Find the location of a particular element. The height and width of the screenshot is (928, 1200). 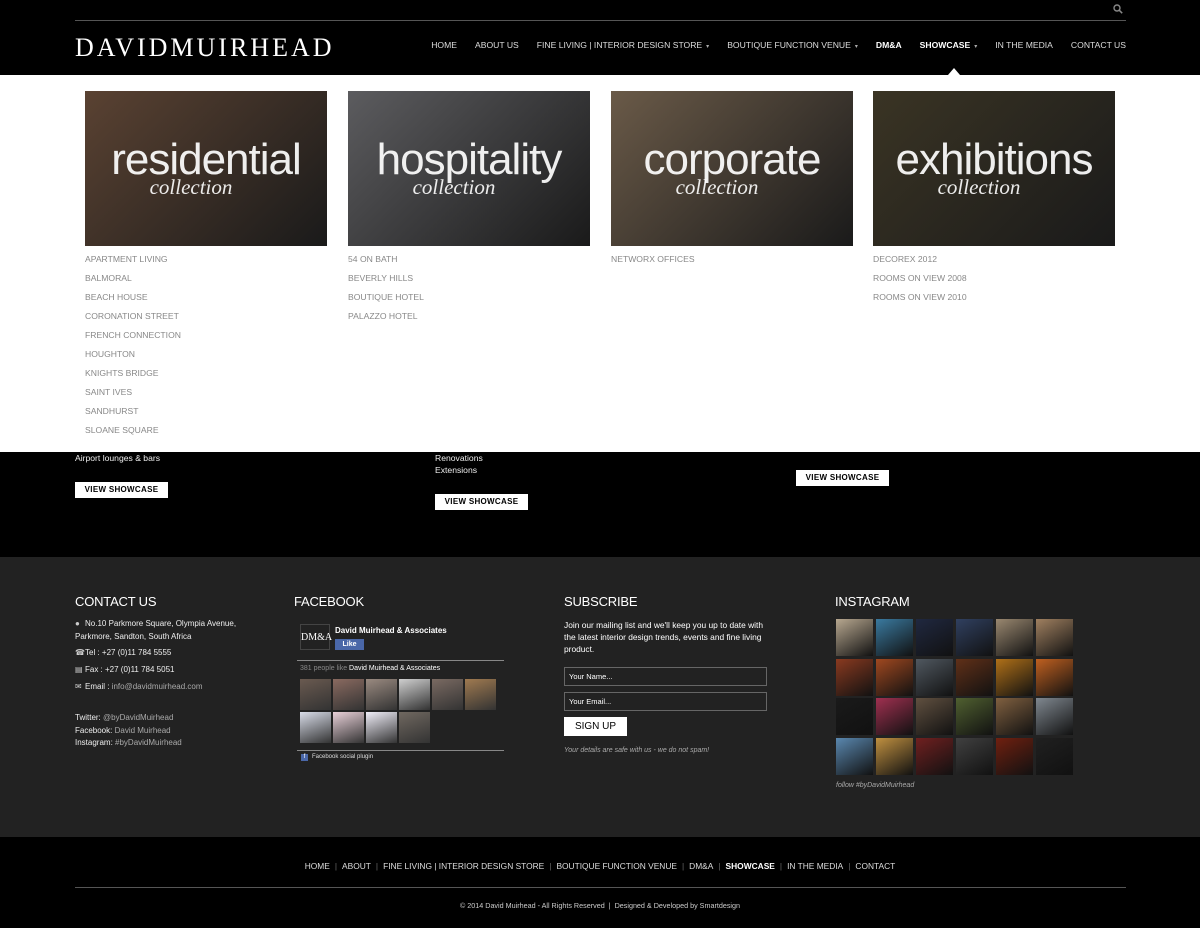

nav-item: CONTACT US is located at coordinates (1098, 45).